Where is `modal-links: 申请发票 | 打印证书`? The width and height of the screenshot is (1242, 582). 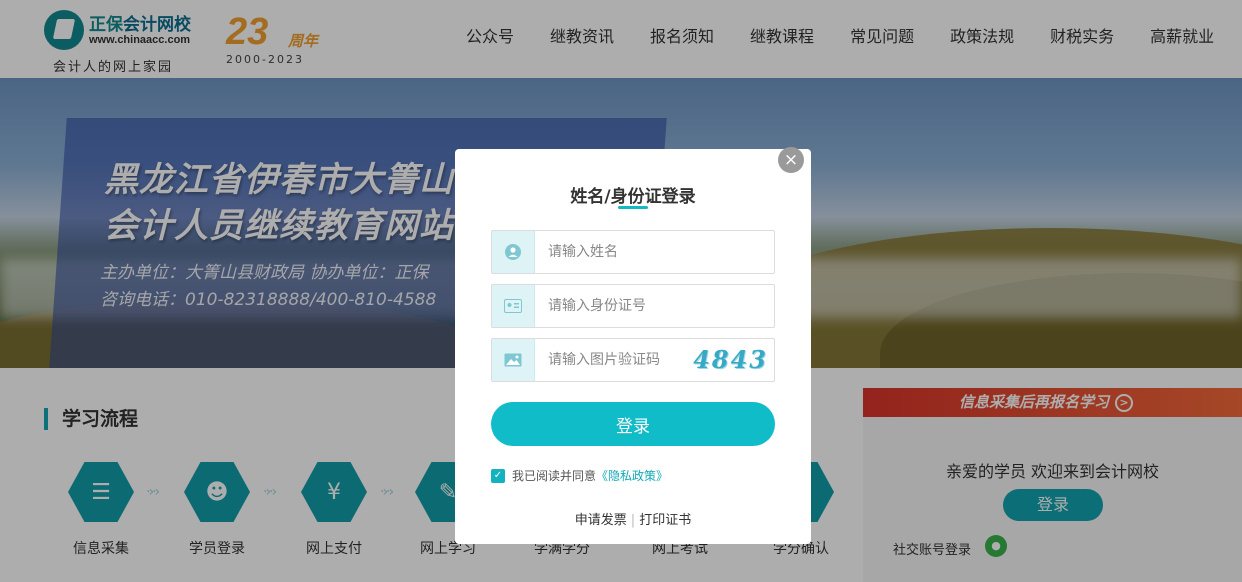
modal-links: 申请发票 | 打印证书 is located at coordinates (633, 518).